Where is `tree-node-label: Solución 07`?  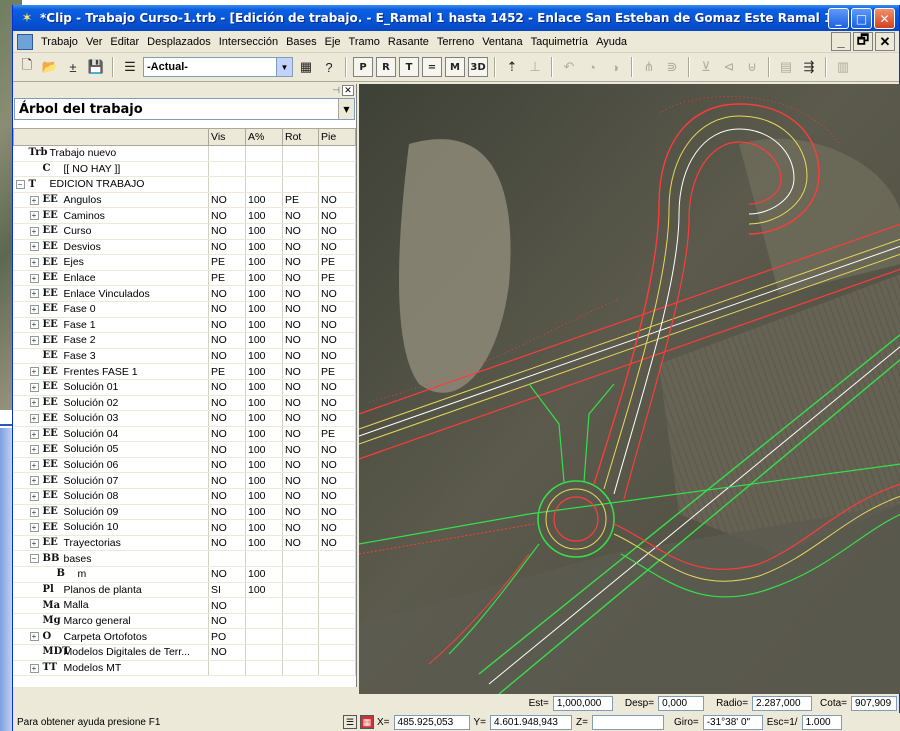
tree-node-label: Solución 07 is located at coordinates (91, 481).